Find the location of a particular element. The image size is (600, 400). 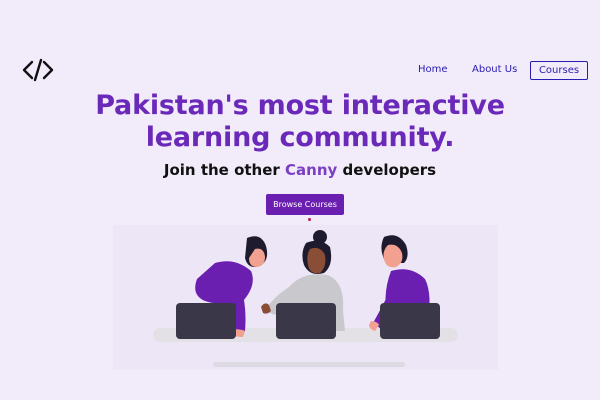

subtitle-suffix: developers is located at coordinates (387, 170).